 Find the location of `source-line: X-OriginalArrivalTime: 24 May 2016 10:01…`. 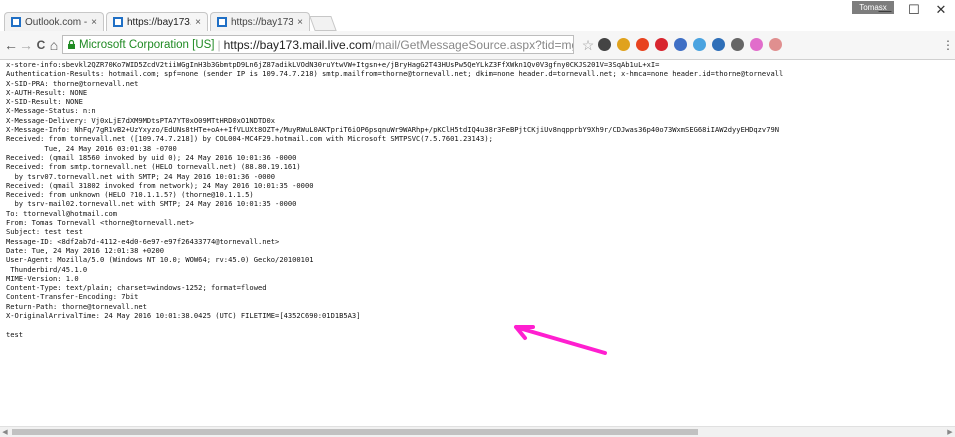

source-line: X-OriginalArrivalTime: 24 May 2016 10:01… is located at coordinates (183, 316).